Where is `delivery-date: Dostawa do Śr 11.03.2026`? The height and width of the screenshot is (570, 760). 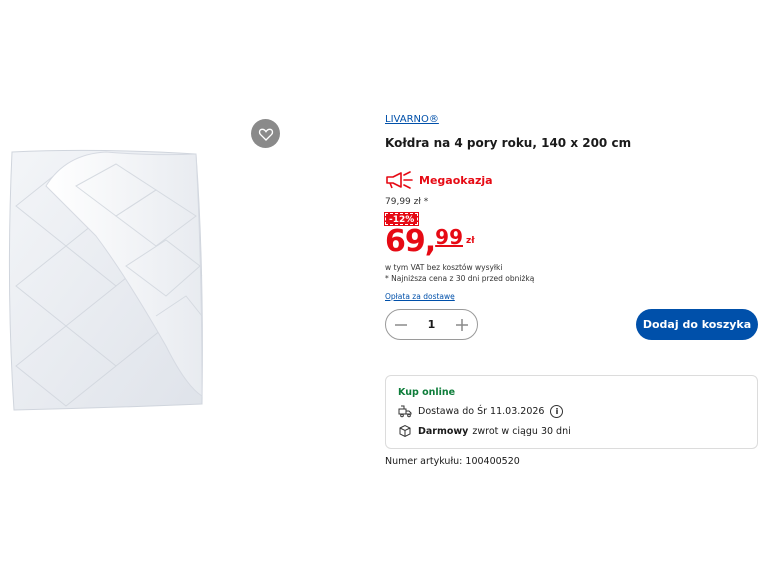
delivery-date: Dostawa do Śr 11.03.2026 is located at coordinates (481, 411).